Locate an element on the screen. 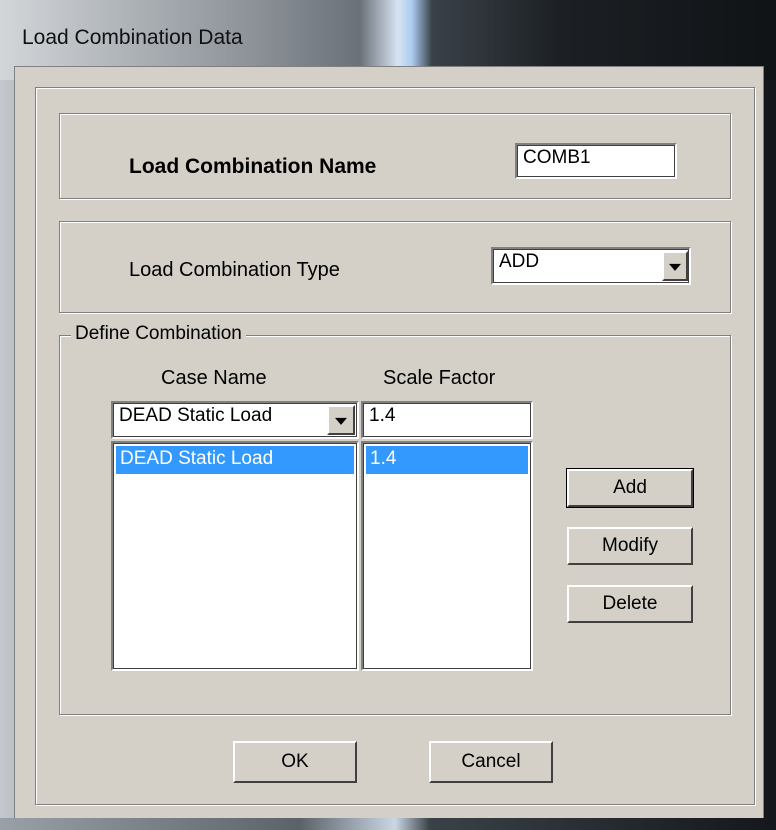 The image size is (776, 830). scale-factor-cell: 1.4 is located at coordinates (383, 458).